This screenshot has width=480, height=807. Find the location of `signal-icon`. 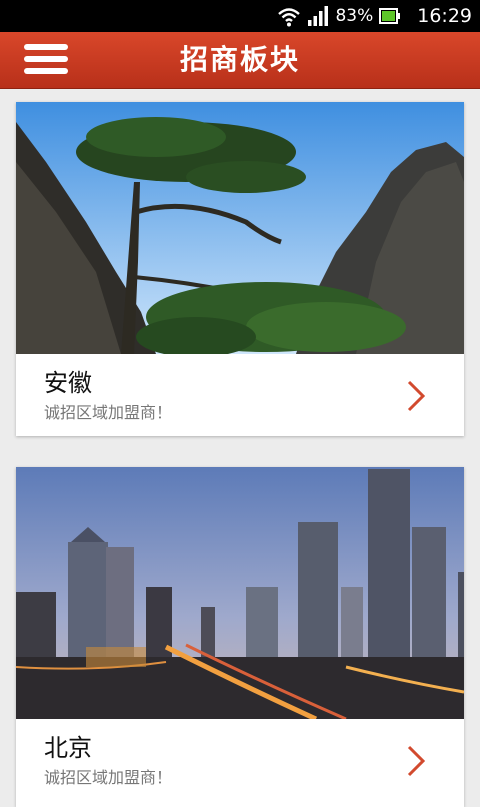

signal-icon is located at coordinates (318, 16).